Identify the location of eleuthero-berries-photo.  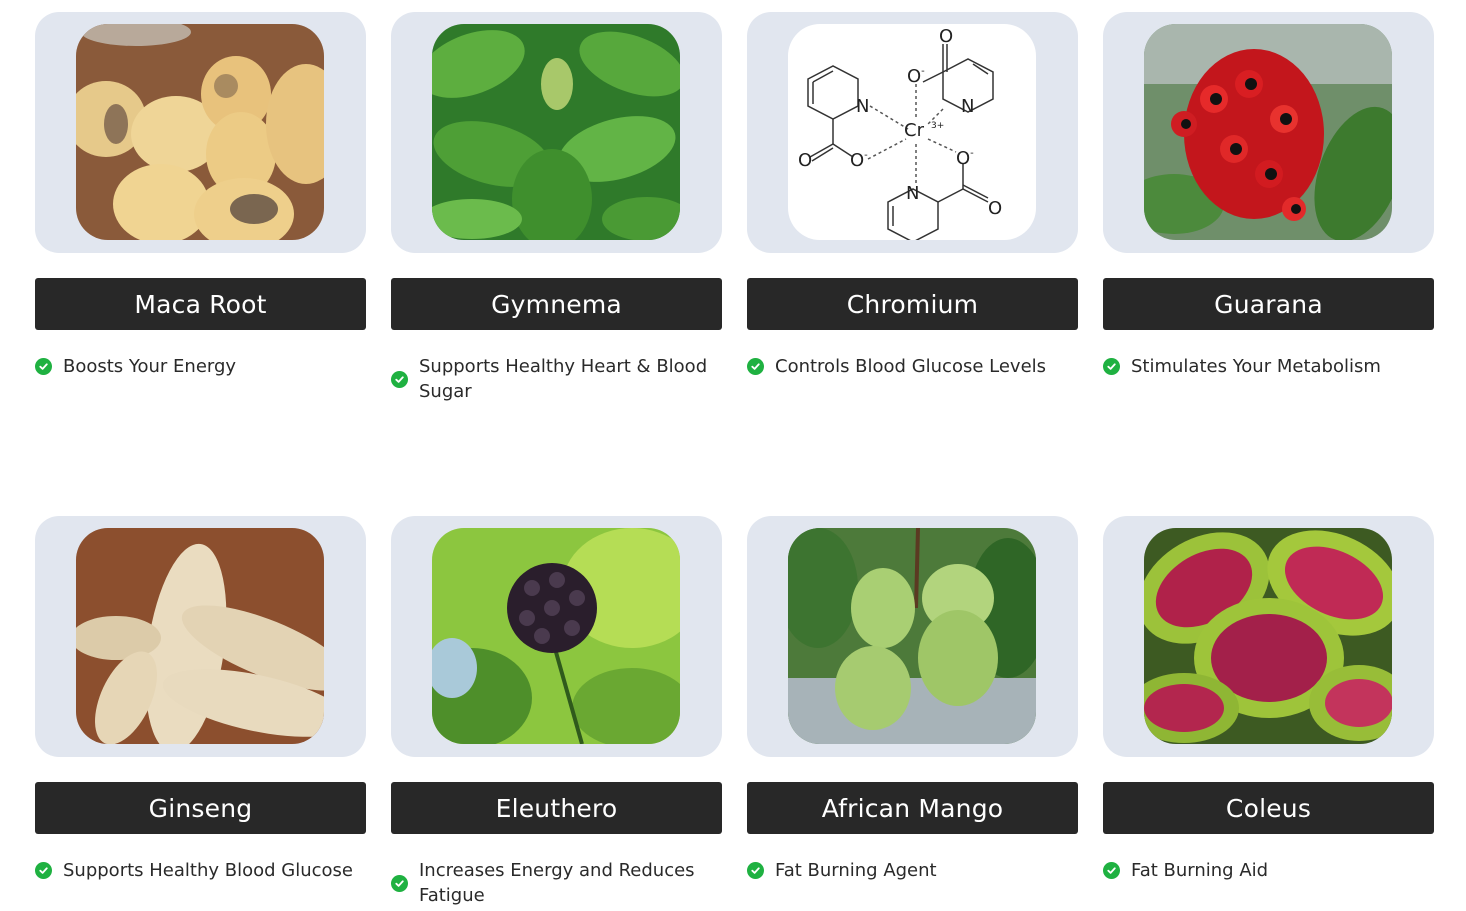
(556, 636).